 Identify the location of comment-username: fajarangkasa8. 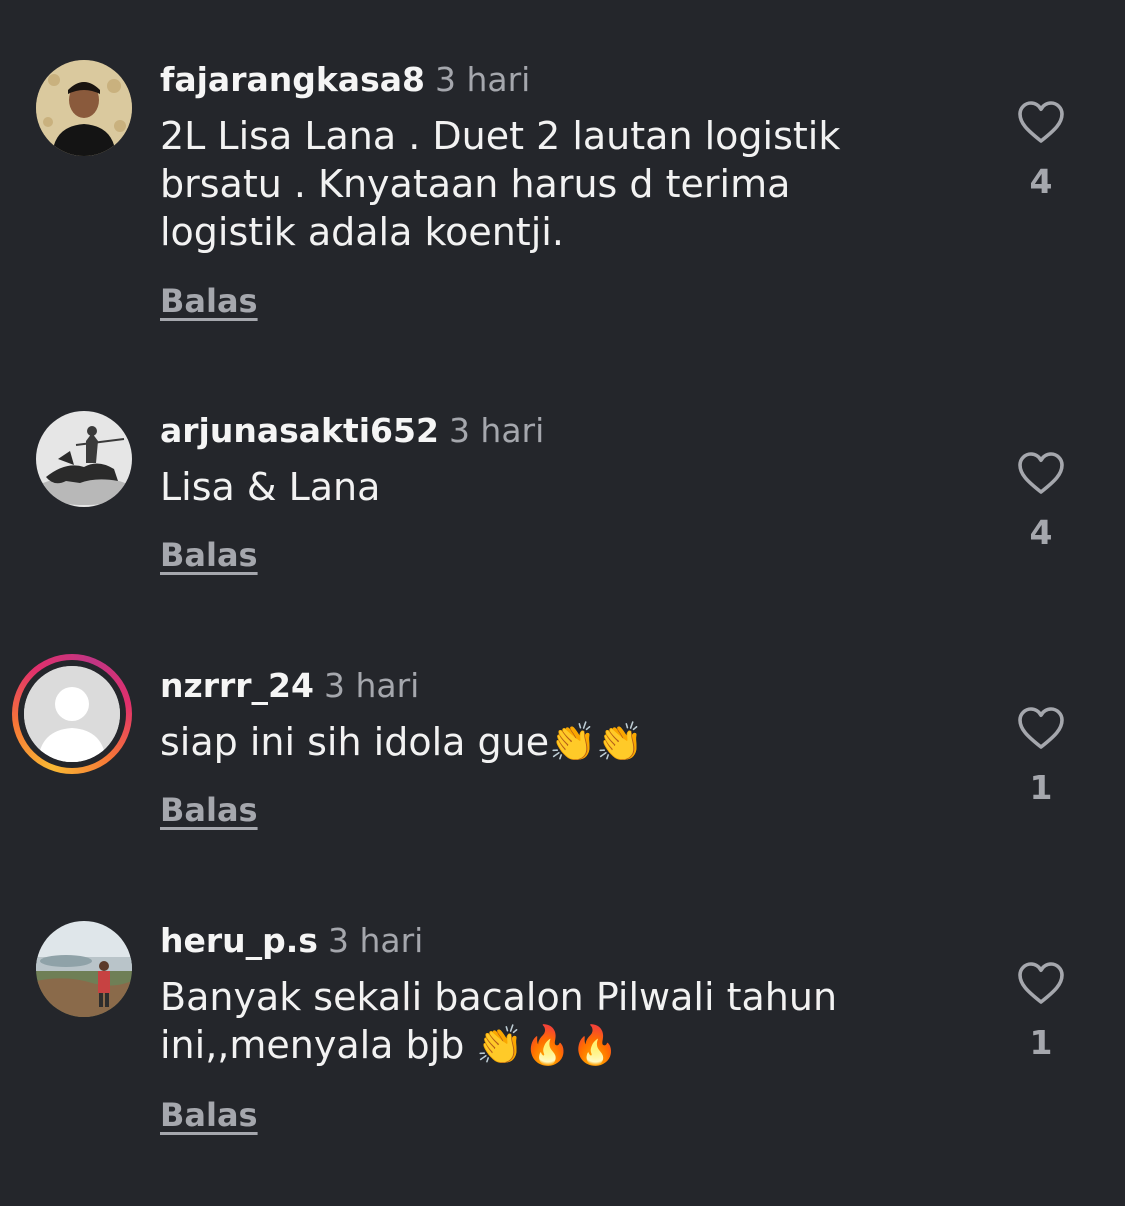
(292, 79).